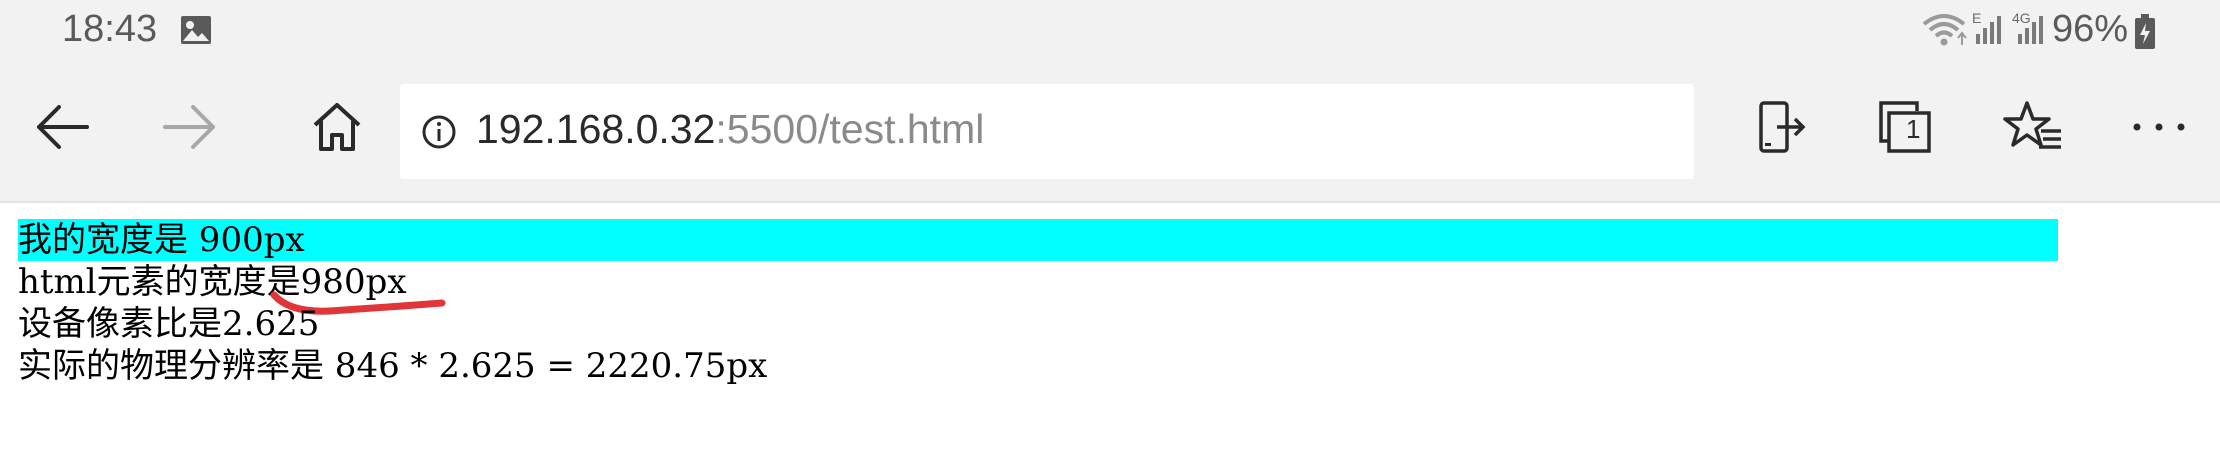 The height and width of the screenshot is (456, 2220). Describe the element at coordinates (1038, 240) in the screenshot. I see `width-900-box` at that location.